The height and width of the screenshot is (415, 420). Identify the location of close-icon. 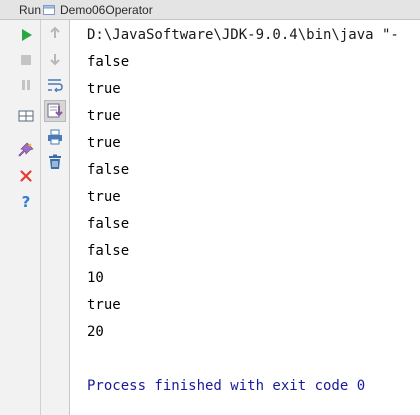
(26, 176).